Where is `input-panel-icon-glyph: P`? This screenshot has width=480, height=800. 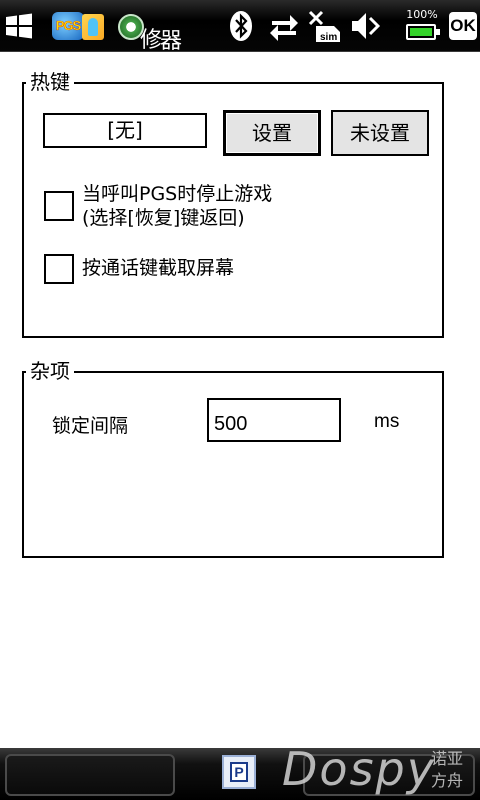
input-panel-icon-glyph: P is located at coordinates (239, 772).